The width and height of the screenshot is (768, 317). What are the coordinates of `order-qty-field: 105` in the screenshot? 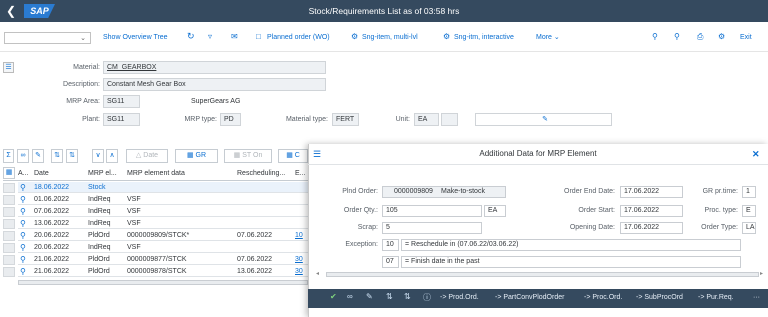 It's located at (432, 211).